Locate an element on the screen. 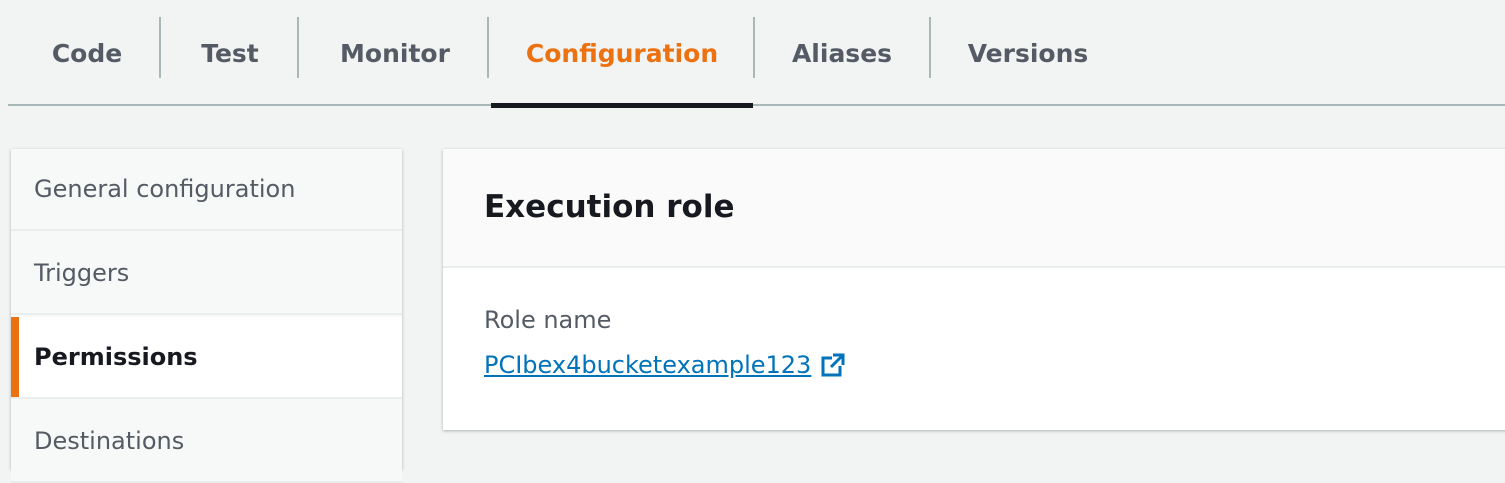  sidebar-item-label: General configuration is located at coordinates (165, 189).